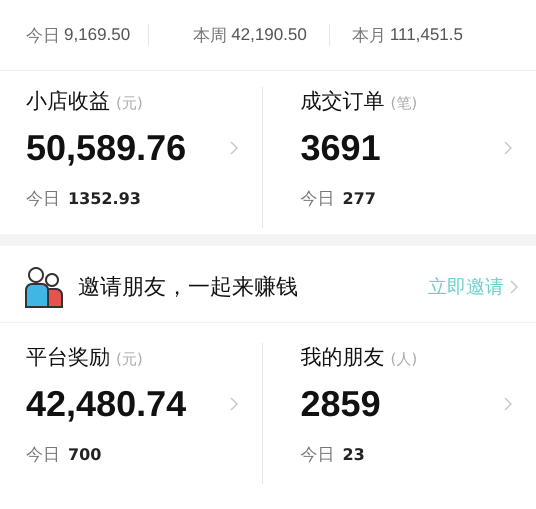 This screenshot has width=536, height=509. Describe the element at coordinates (210, 35) in the screenshot. I see `summary-label: 本周` at that location.